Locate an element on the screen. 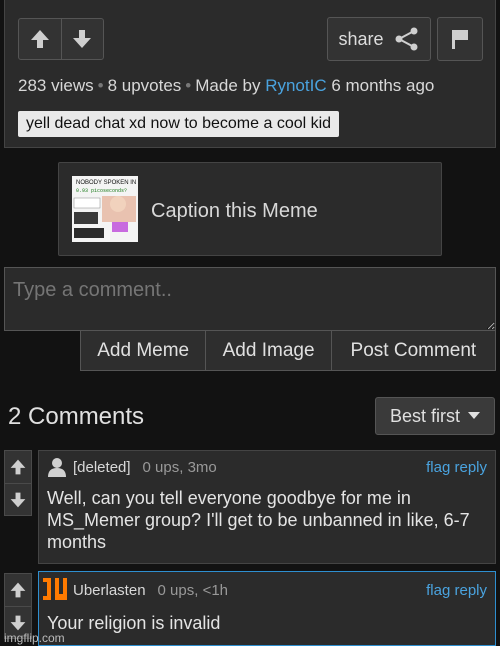 The height and width of the screenshot is (646, 500). comment-downvote-button is located at coordinates (18, 499).